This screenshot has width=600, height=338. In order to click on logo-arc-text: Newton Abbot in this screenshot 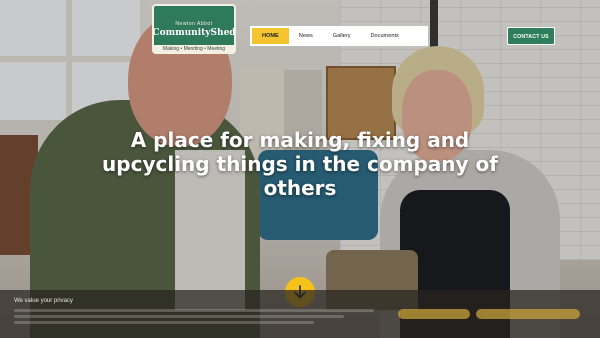, I will do `click(194, 23)`.